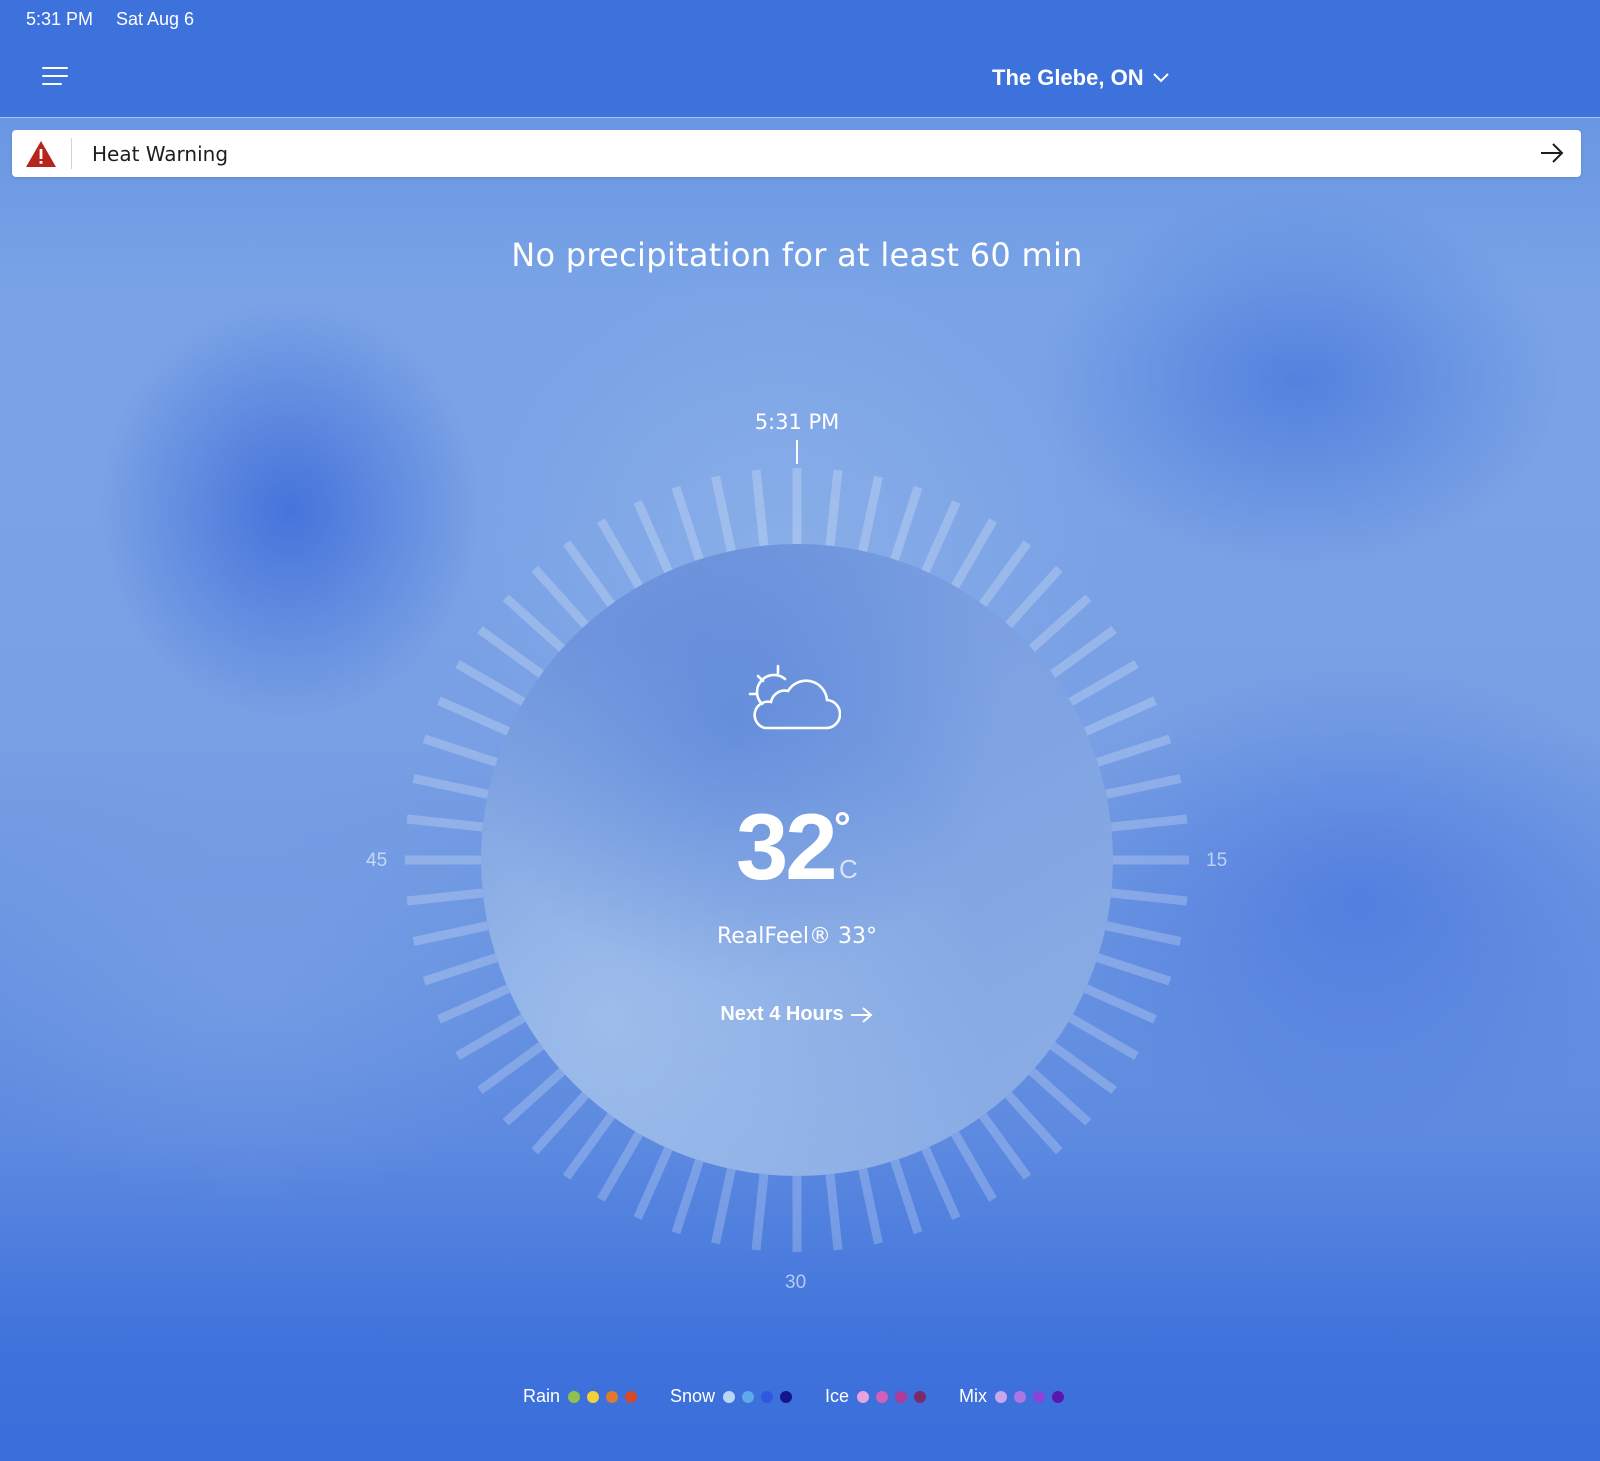 Image resolution: width=1600 pixels, height=1461 pixels. I want to click on next-4-hours-link: Next 4 Hours, so click(796, 1014).